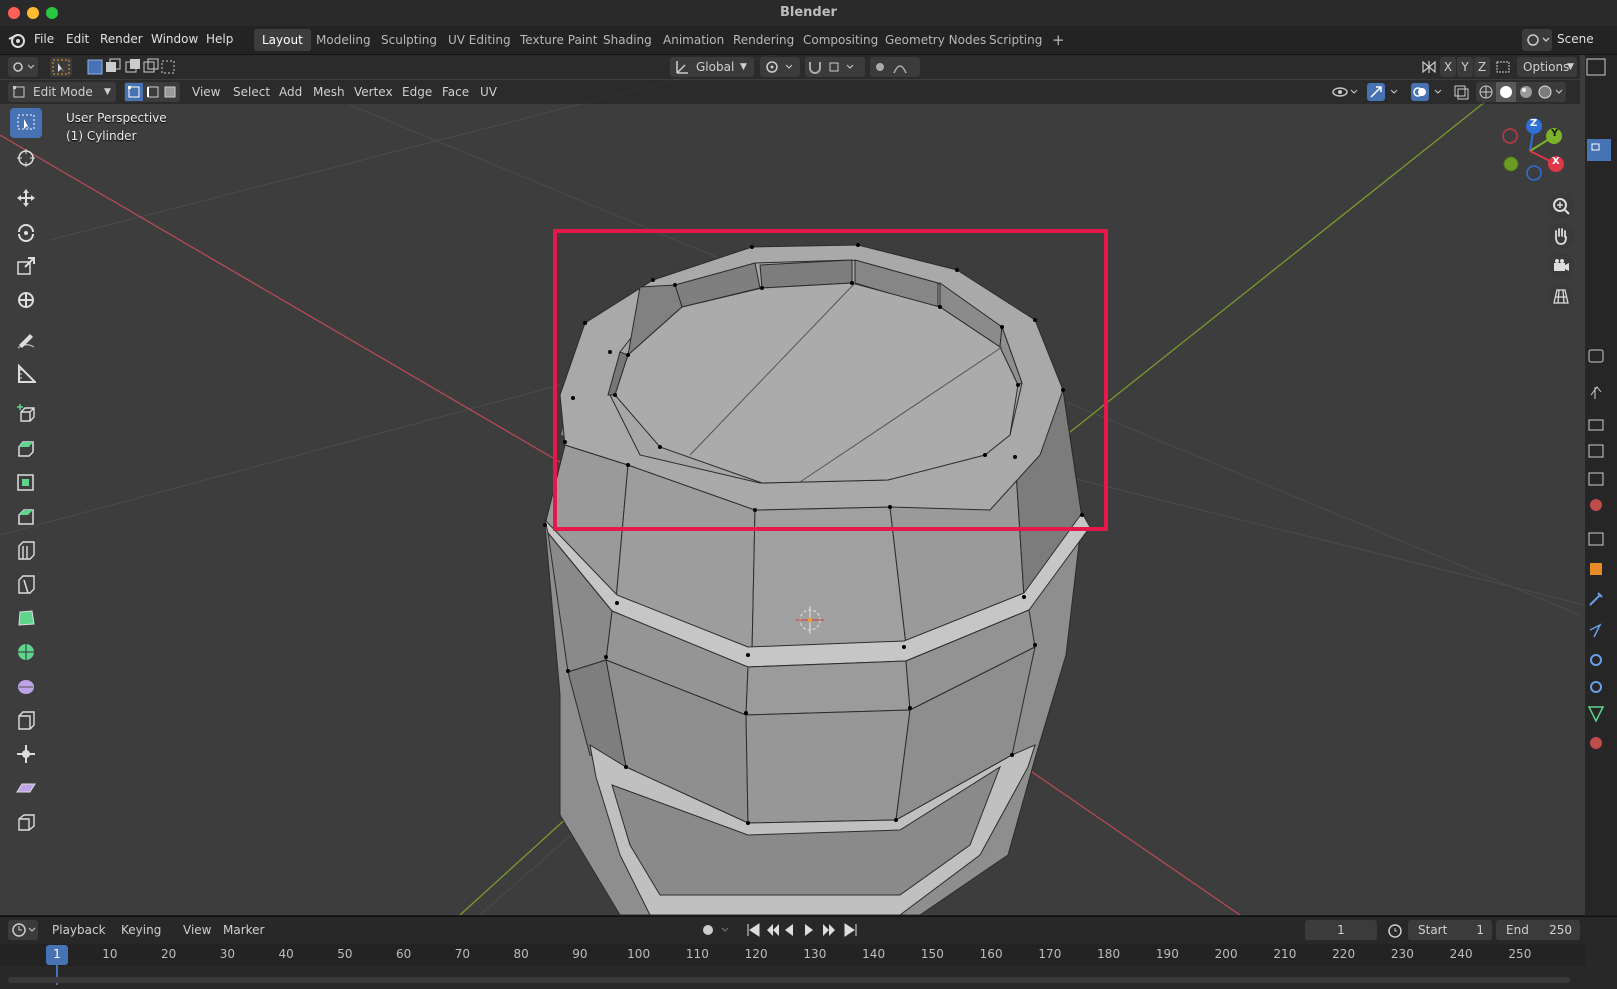 The image size is (1617, 989). I want to click on tool-shear, so click(26, 788).